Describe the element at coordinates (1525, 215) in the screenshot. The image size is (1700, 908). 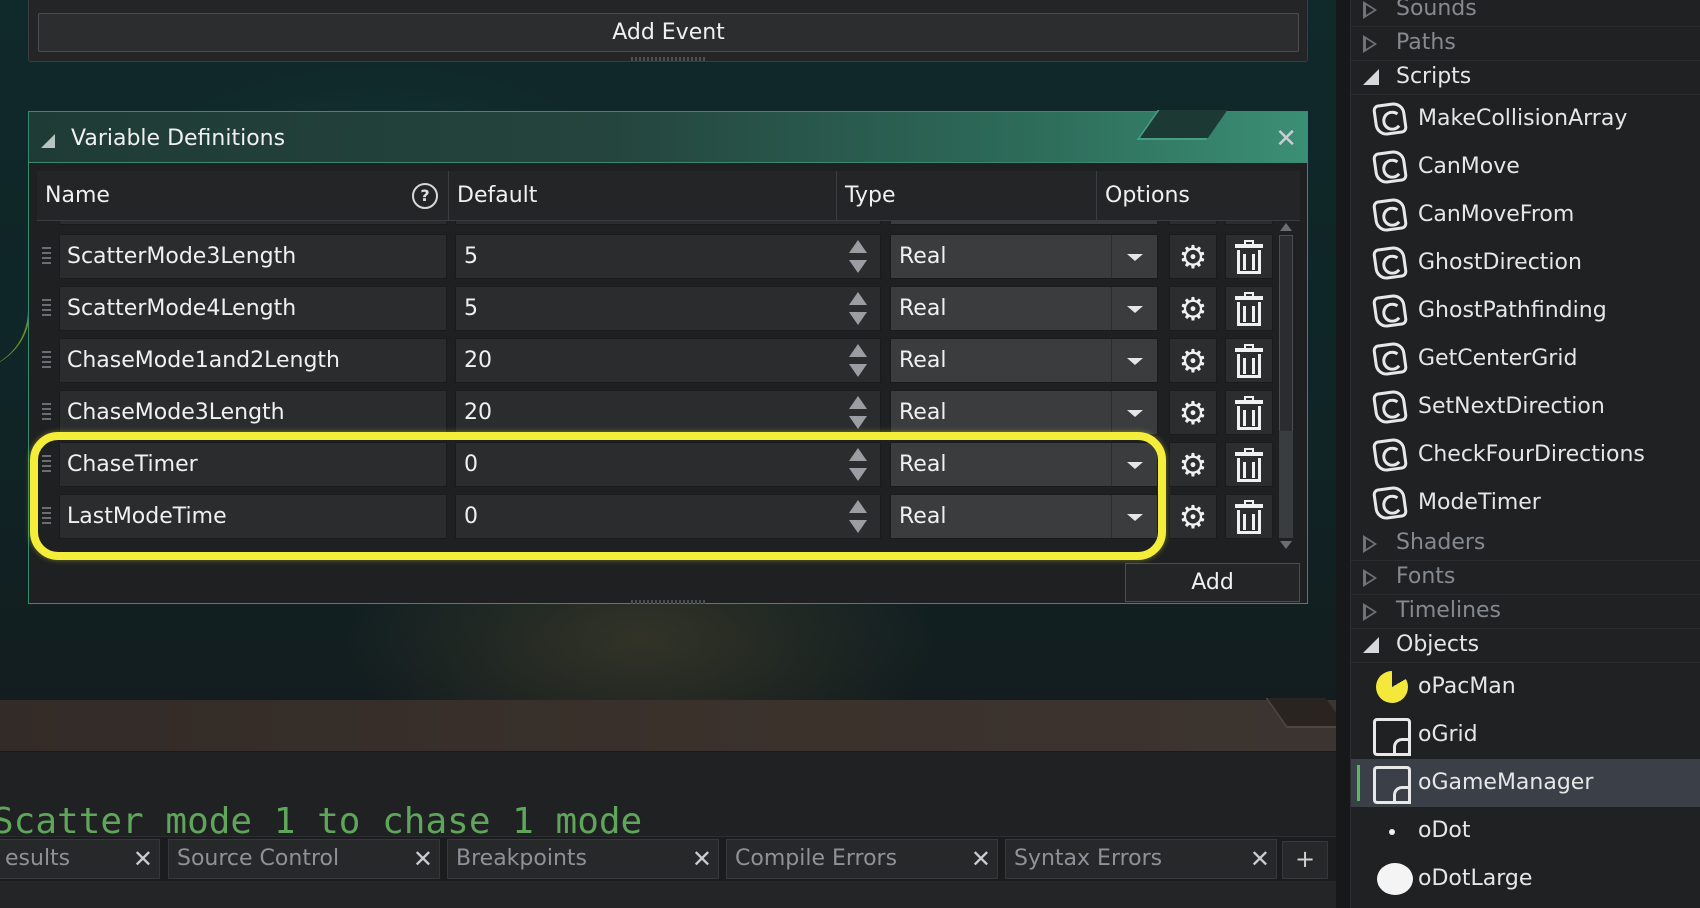
I see `tree-item-script: CanMoveFrom` at that location.